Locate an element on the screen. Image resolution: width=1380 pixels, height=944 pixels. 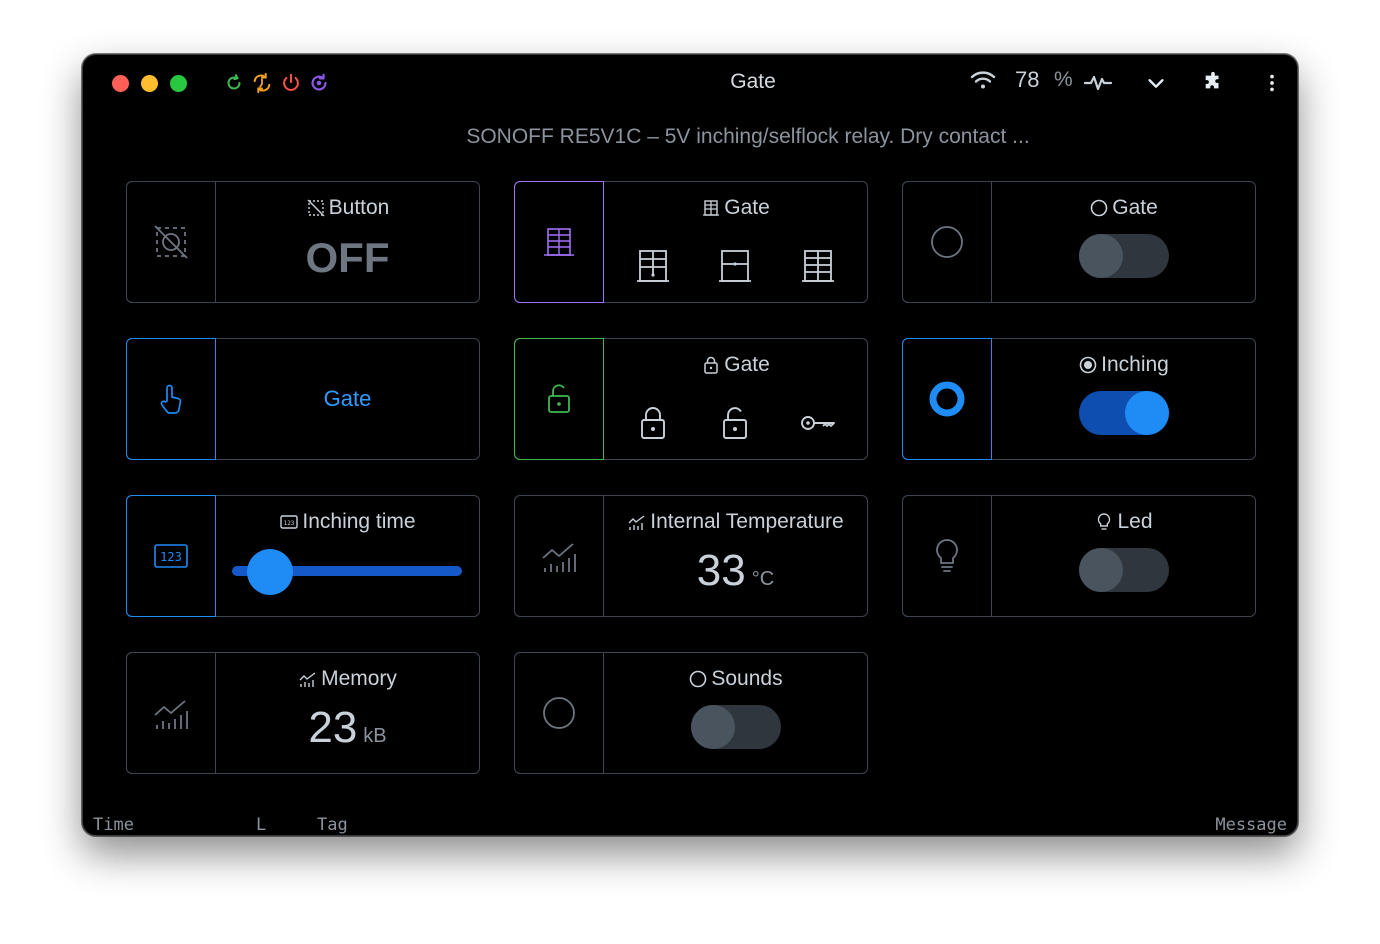
button-label: Button is located at coordinates (359, 207).